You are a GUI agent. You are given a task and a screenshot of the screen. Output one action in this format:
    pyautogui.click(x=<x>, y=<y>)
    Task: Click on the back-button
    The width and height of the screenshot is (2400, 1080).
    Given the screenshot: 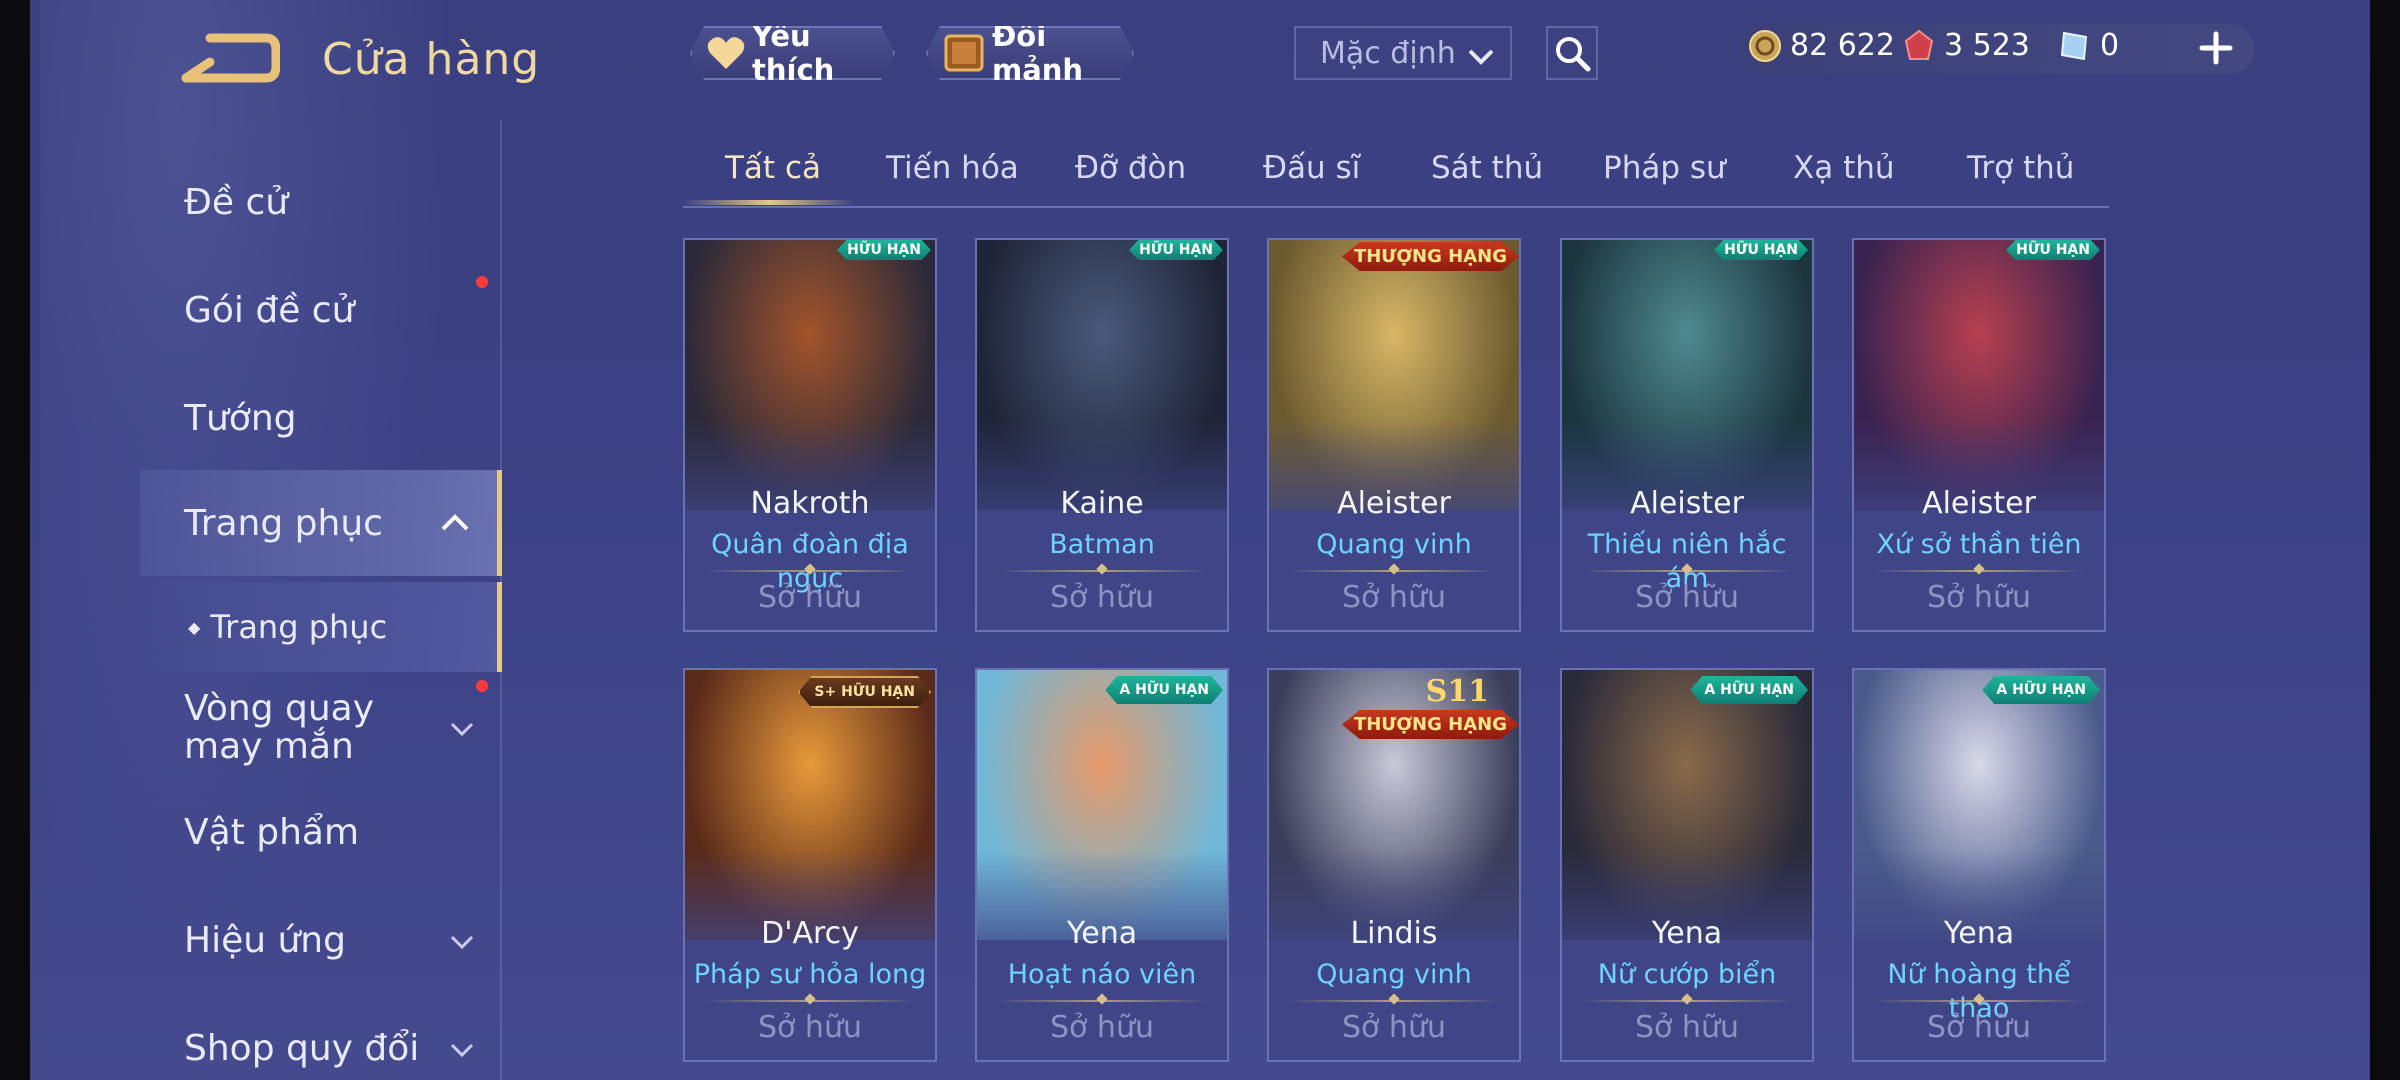 What is the action you would take?
    pyautogui.click(x=230, y=60)
    